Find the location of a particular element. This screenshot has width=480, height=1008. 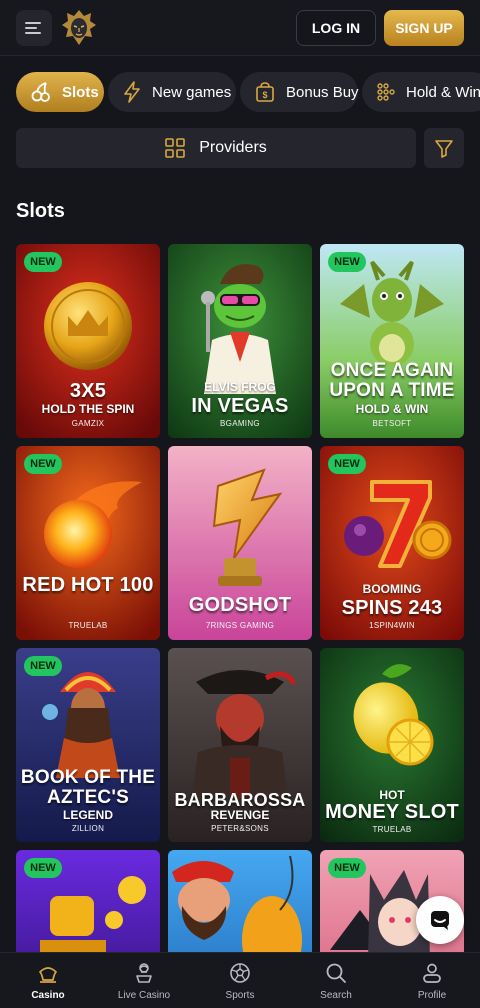

game-subtitle: ELVIS FROG is located at coordinates (240, 387).